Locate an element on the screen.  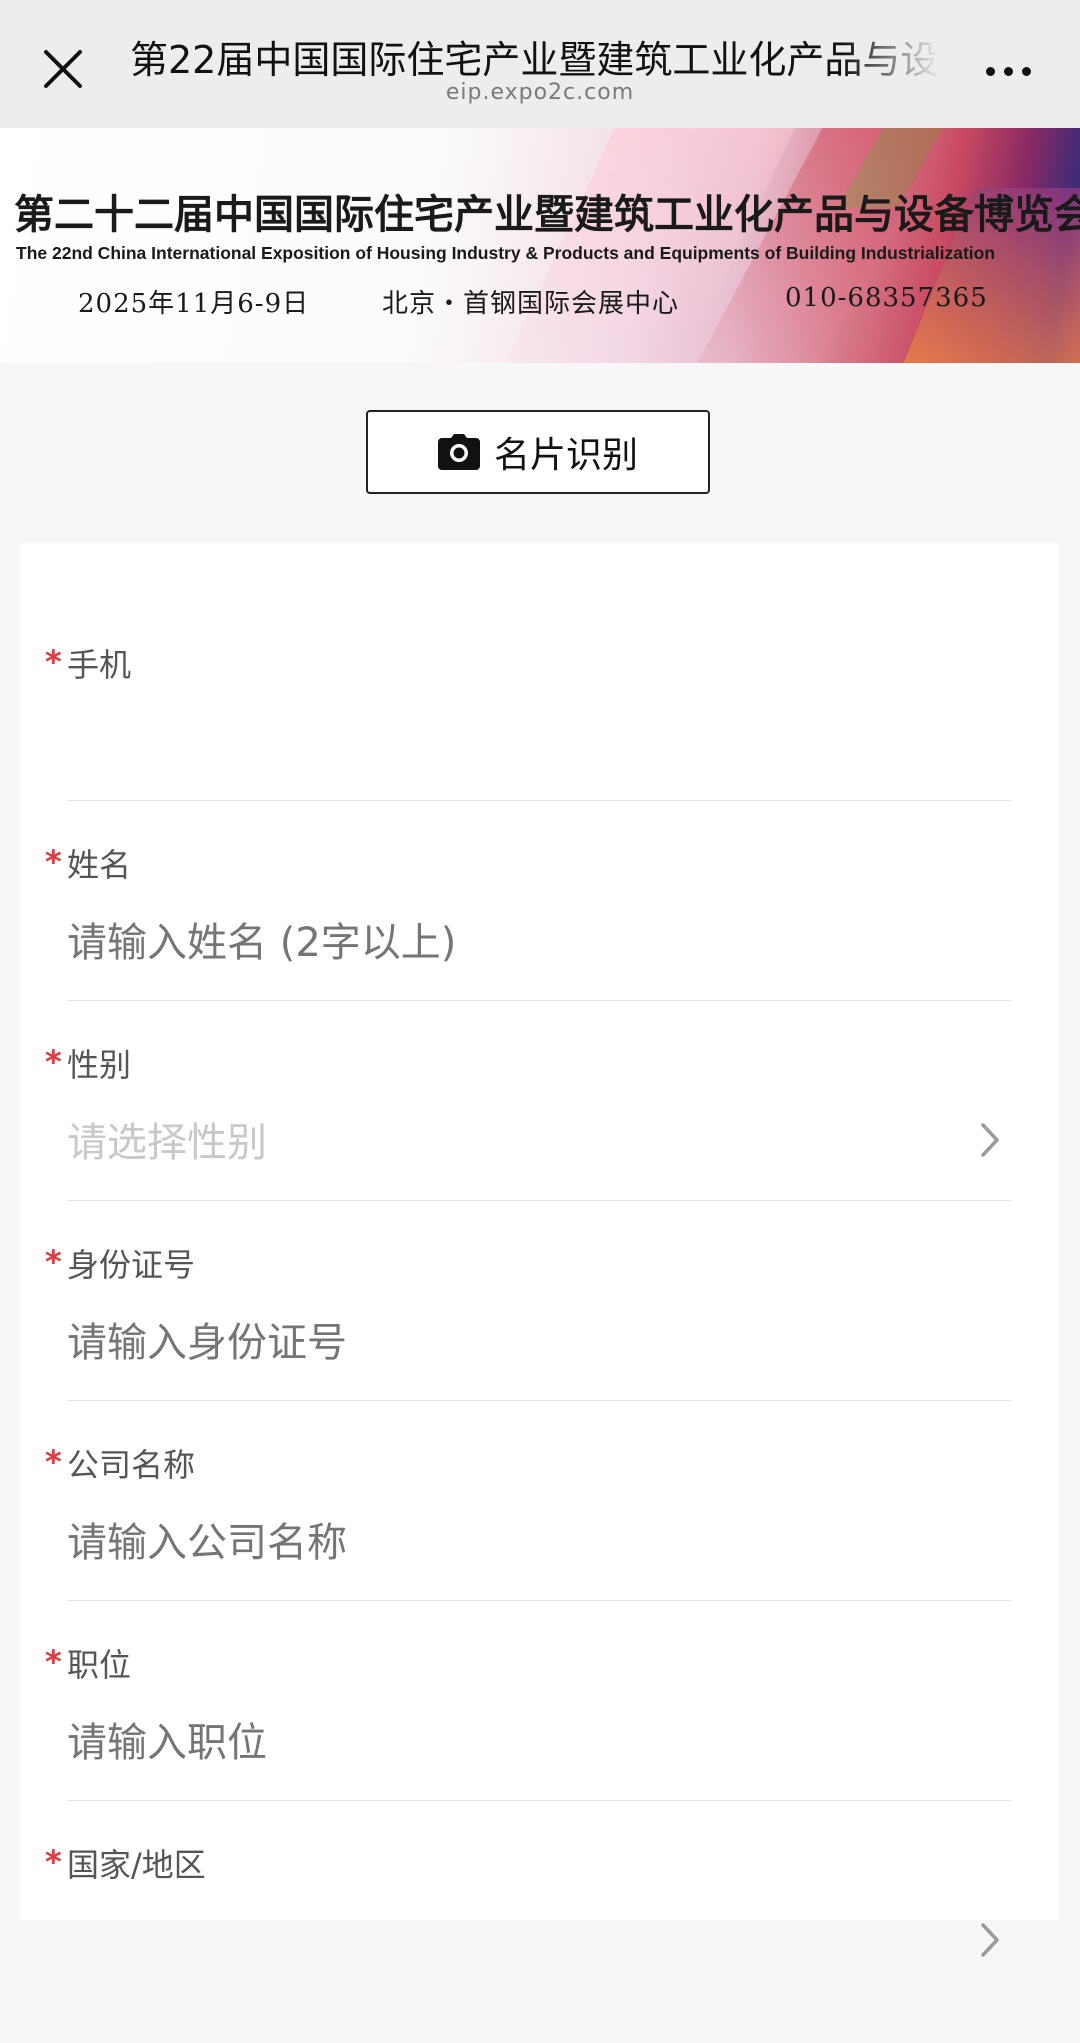
page-url: eip.expo2c.com is located at coordinates (540, 92).